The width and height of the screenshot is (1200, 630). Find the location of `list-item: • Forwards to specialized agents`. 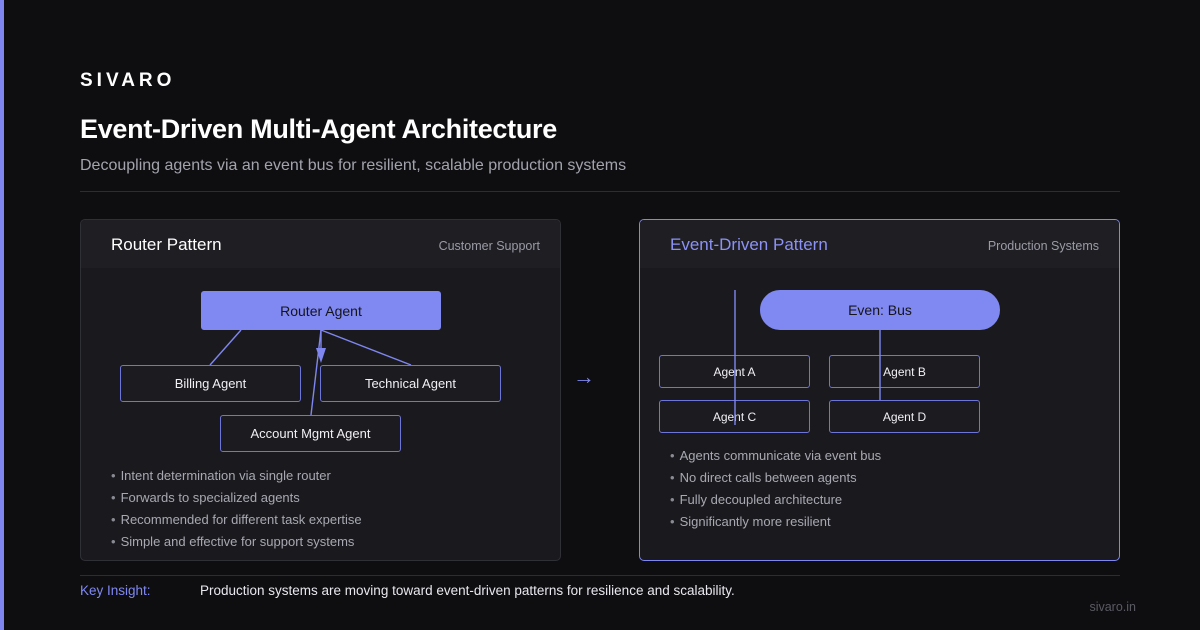

list-item: • Forwards to specialized agents is located at coordinates (205, 497).